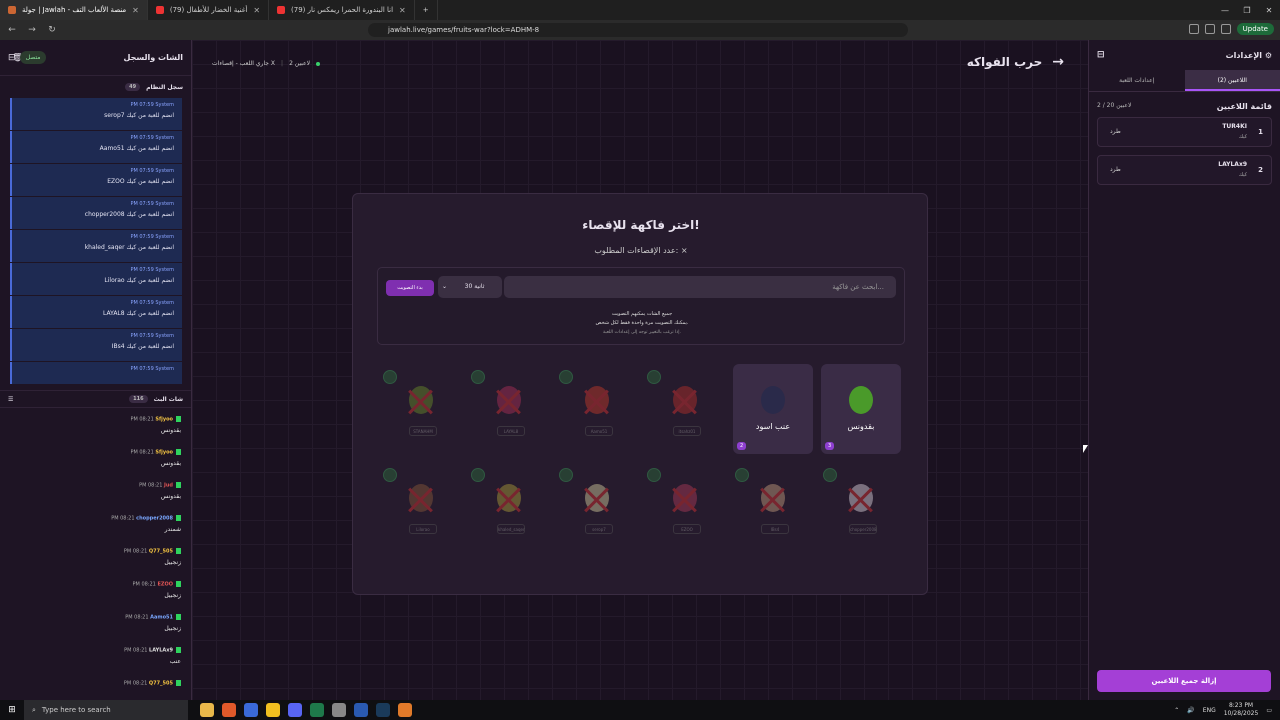 The height and width of the screenshot is (720, 1280). What do you see at coordinates (1058, 62) in the screenshot?
I see `arrow-right-icon: →` at bounding box center [1058, 62].